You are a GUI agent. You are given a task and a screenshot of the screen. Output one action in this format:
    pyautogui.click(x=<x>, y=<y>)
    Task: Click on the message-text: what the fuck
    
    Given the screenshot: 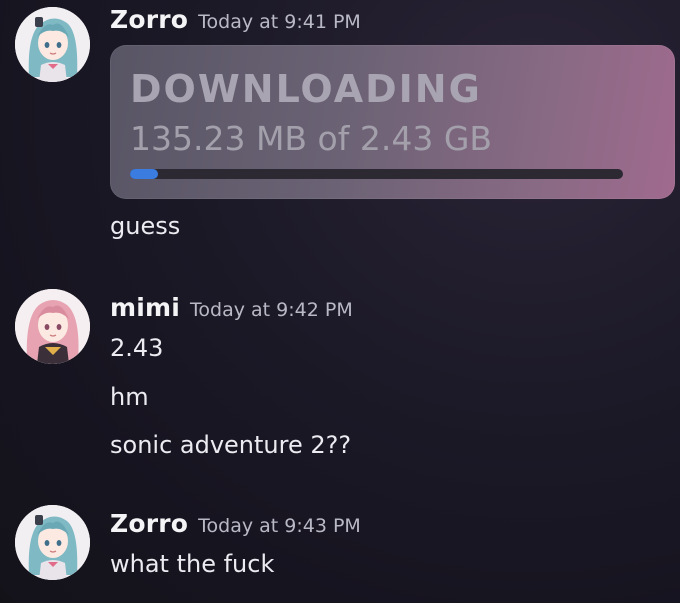 What is the action you would take?
    pyautogui.click(x=192, y=564)
    